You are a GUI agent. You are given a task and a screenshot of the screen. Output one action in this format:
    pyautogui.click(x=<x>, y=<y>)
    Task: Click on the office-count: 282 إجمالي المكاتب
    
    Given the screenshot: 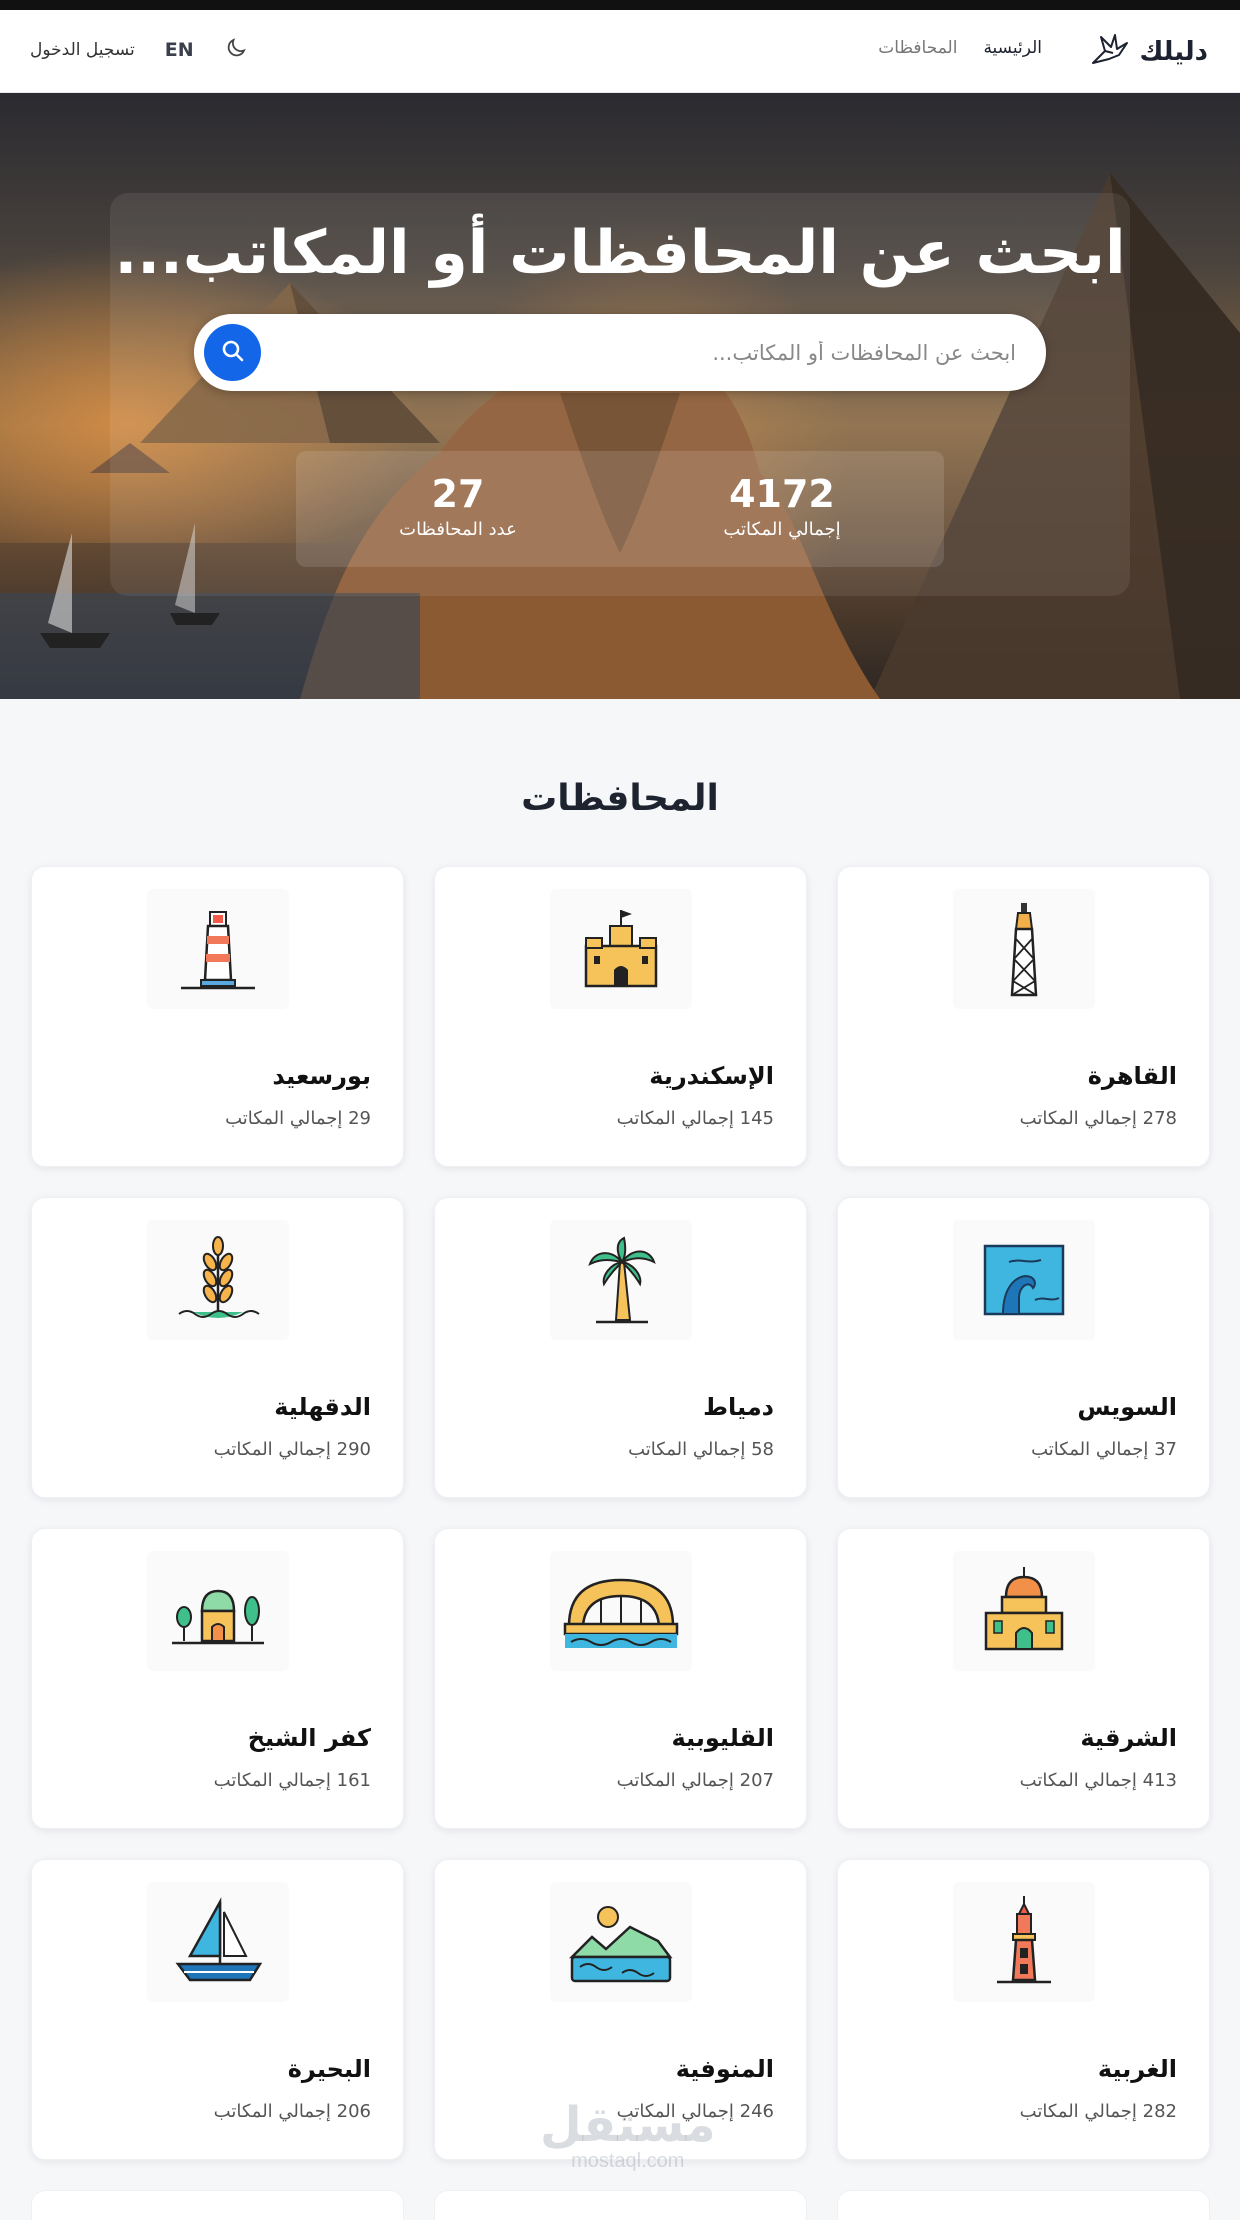 What is the action you would take?
    pyautogui.click(x=1098, y=2111)
    